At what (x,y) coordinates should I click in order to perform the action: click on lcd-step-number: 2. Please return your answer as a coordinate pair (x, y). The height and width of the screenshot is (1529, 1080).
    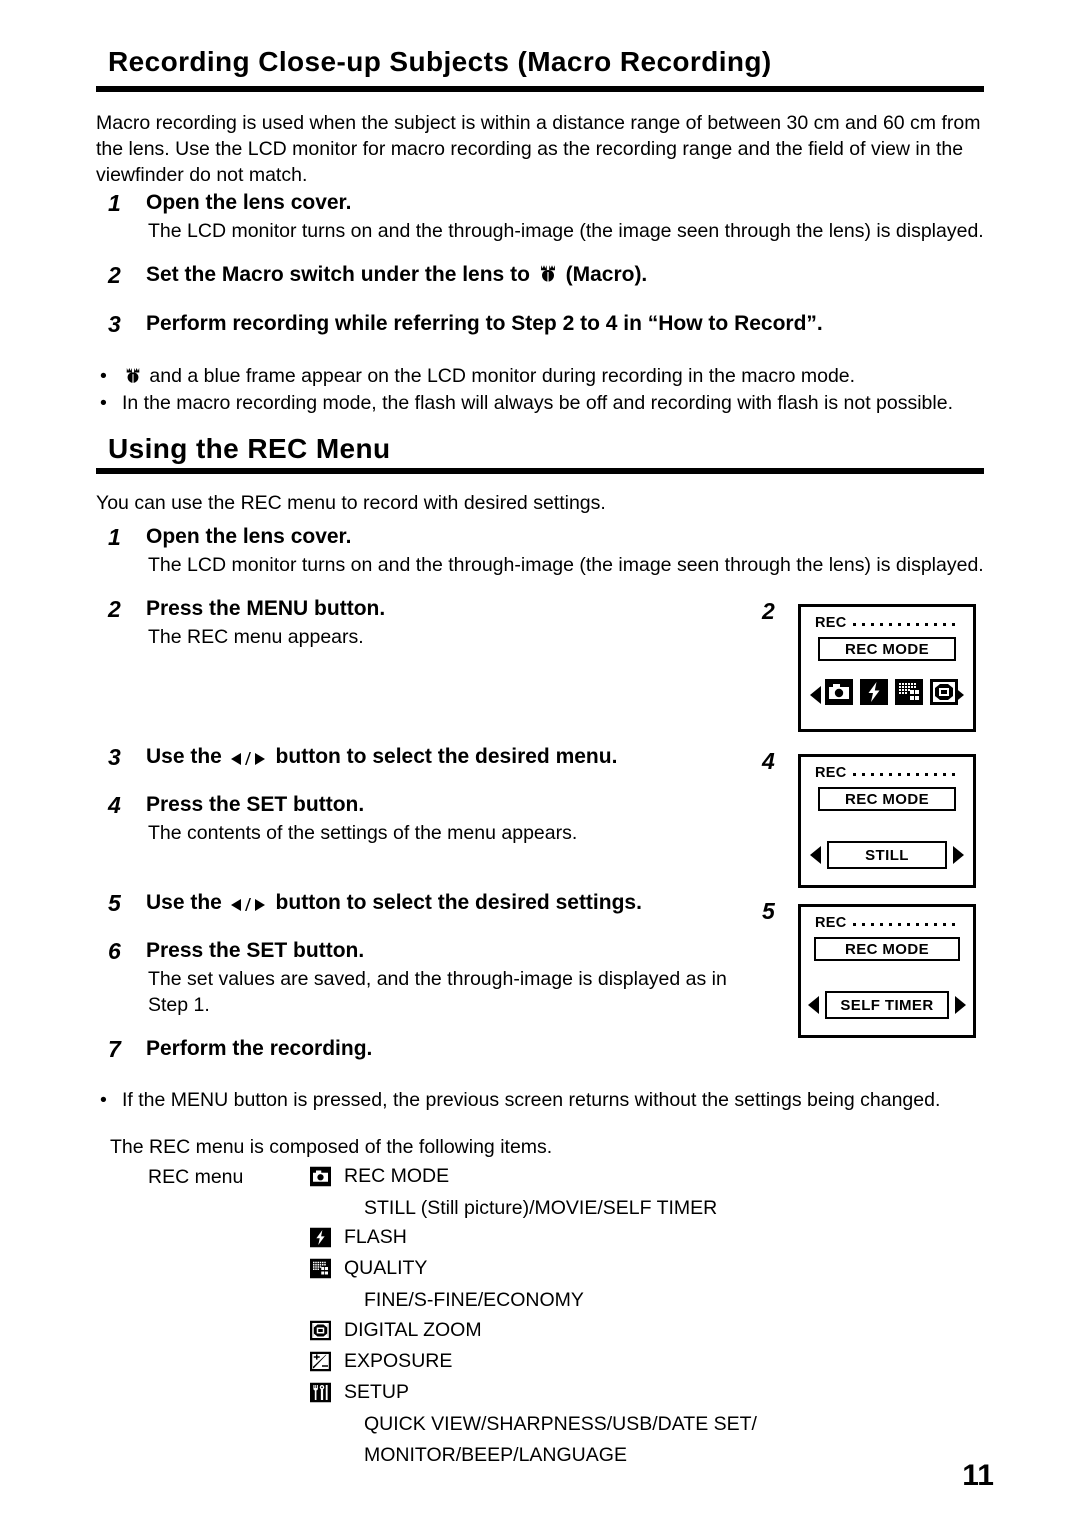
    Looking at the image, I should click on (768, 611).